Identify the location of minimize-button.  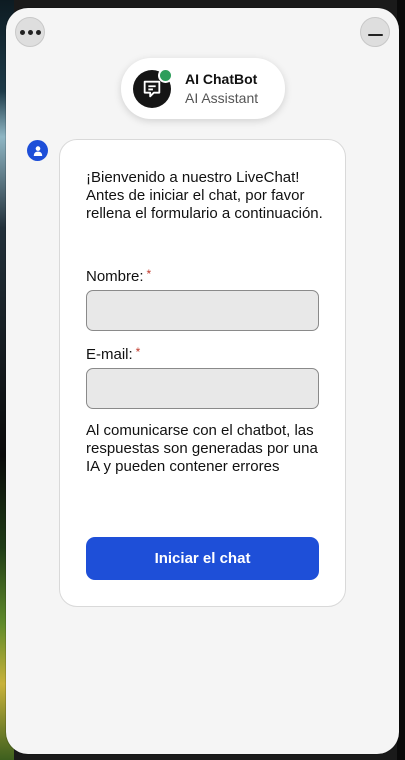
(375, 32).